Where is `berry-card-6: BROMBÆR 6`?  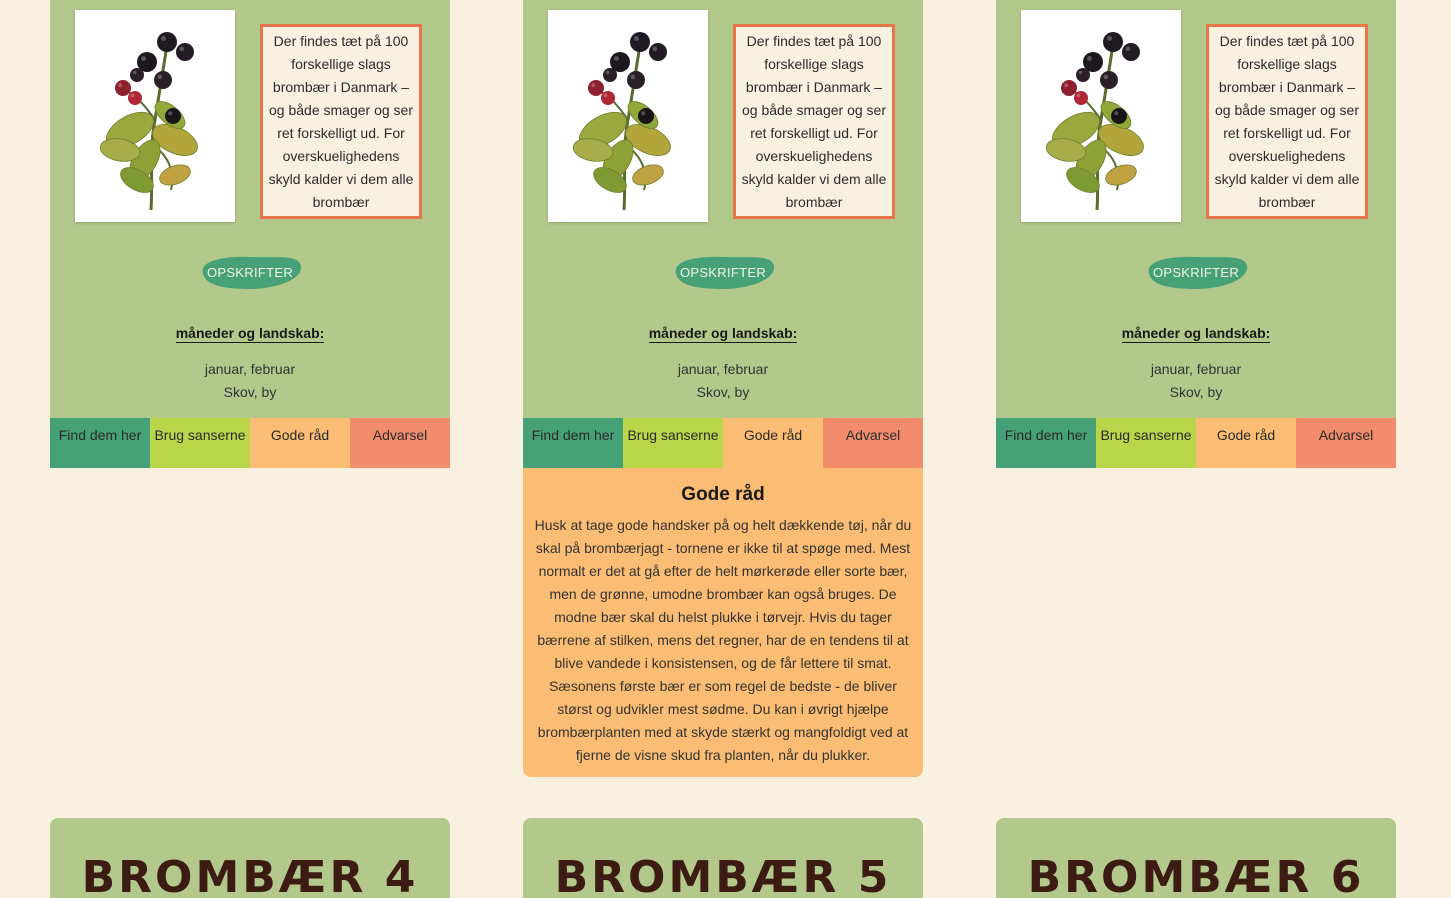
berry-card-6: BROMBÆR 6 is located at coordinates (1196, 858).